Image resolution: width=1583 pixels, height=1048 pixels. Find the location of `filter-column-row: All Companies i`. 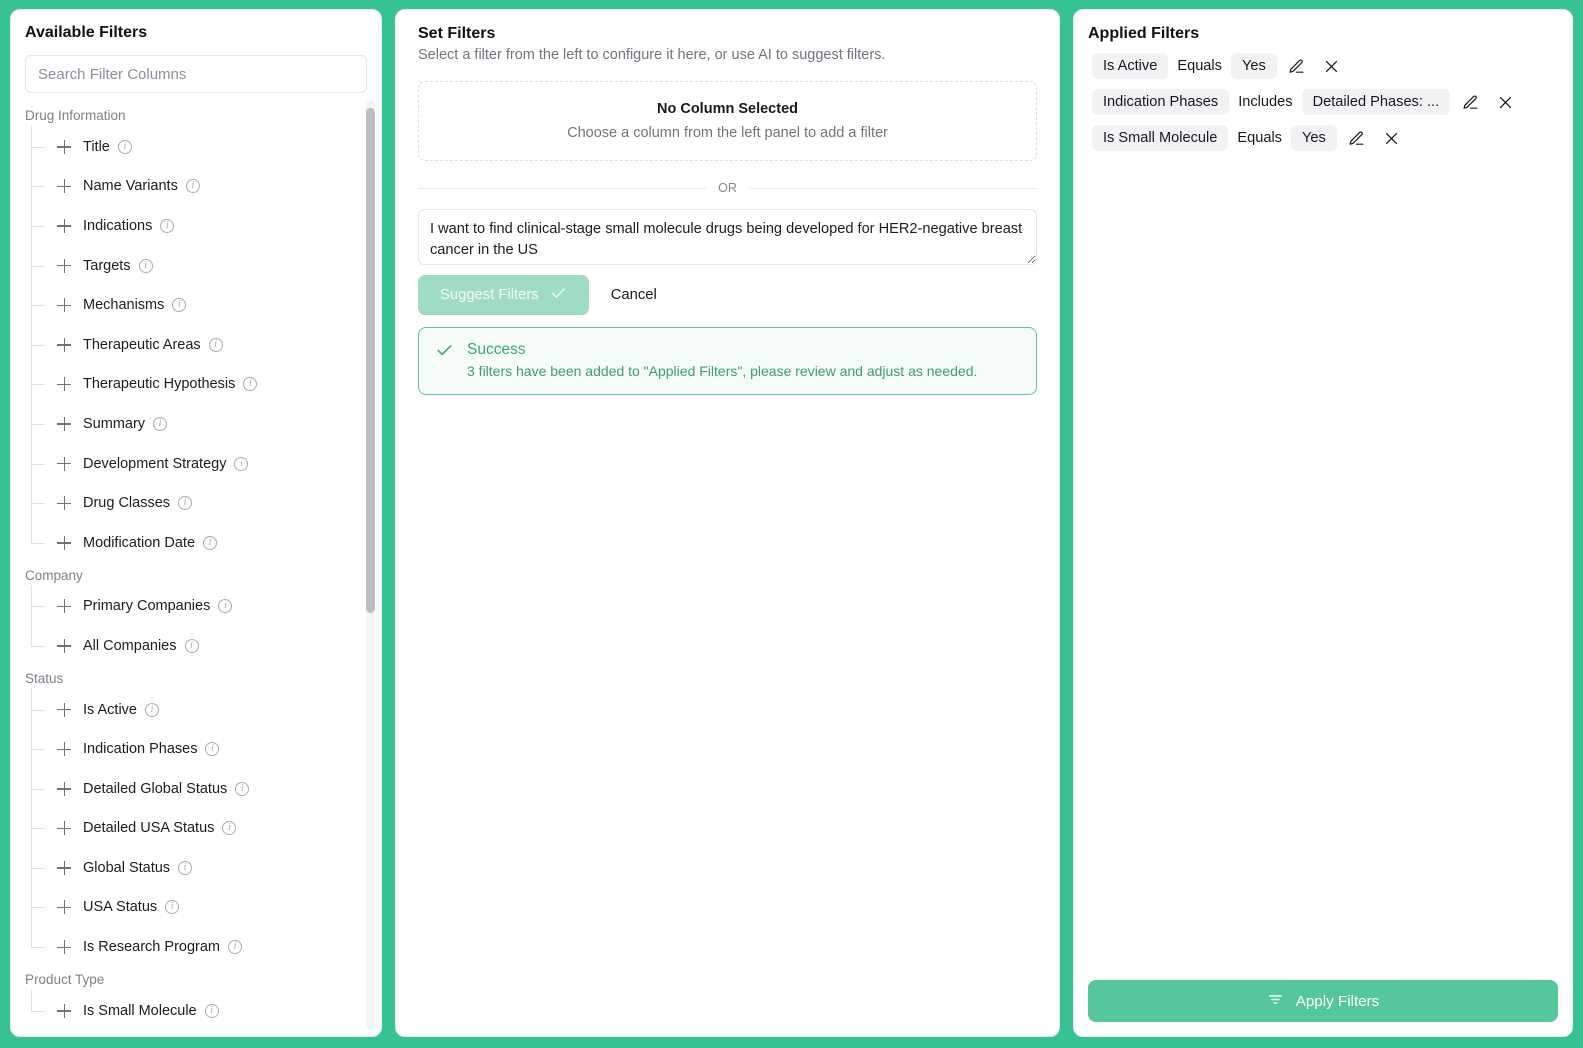

filter-column-row: All Companies i is located at coordinates (195, 646).